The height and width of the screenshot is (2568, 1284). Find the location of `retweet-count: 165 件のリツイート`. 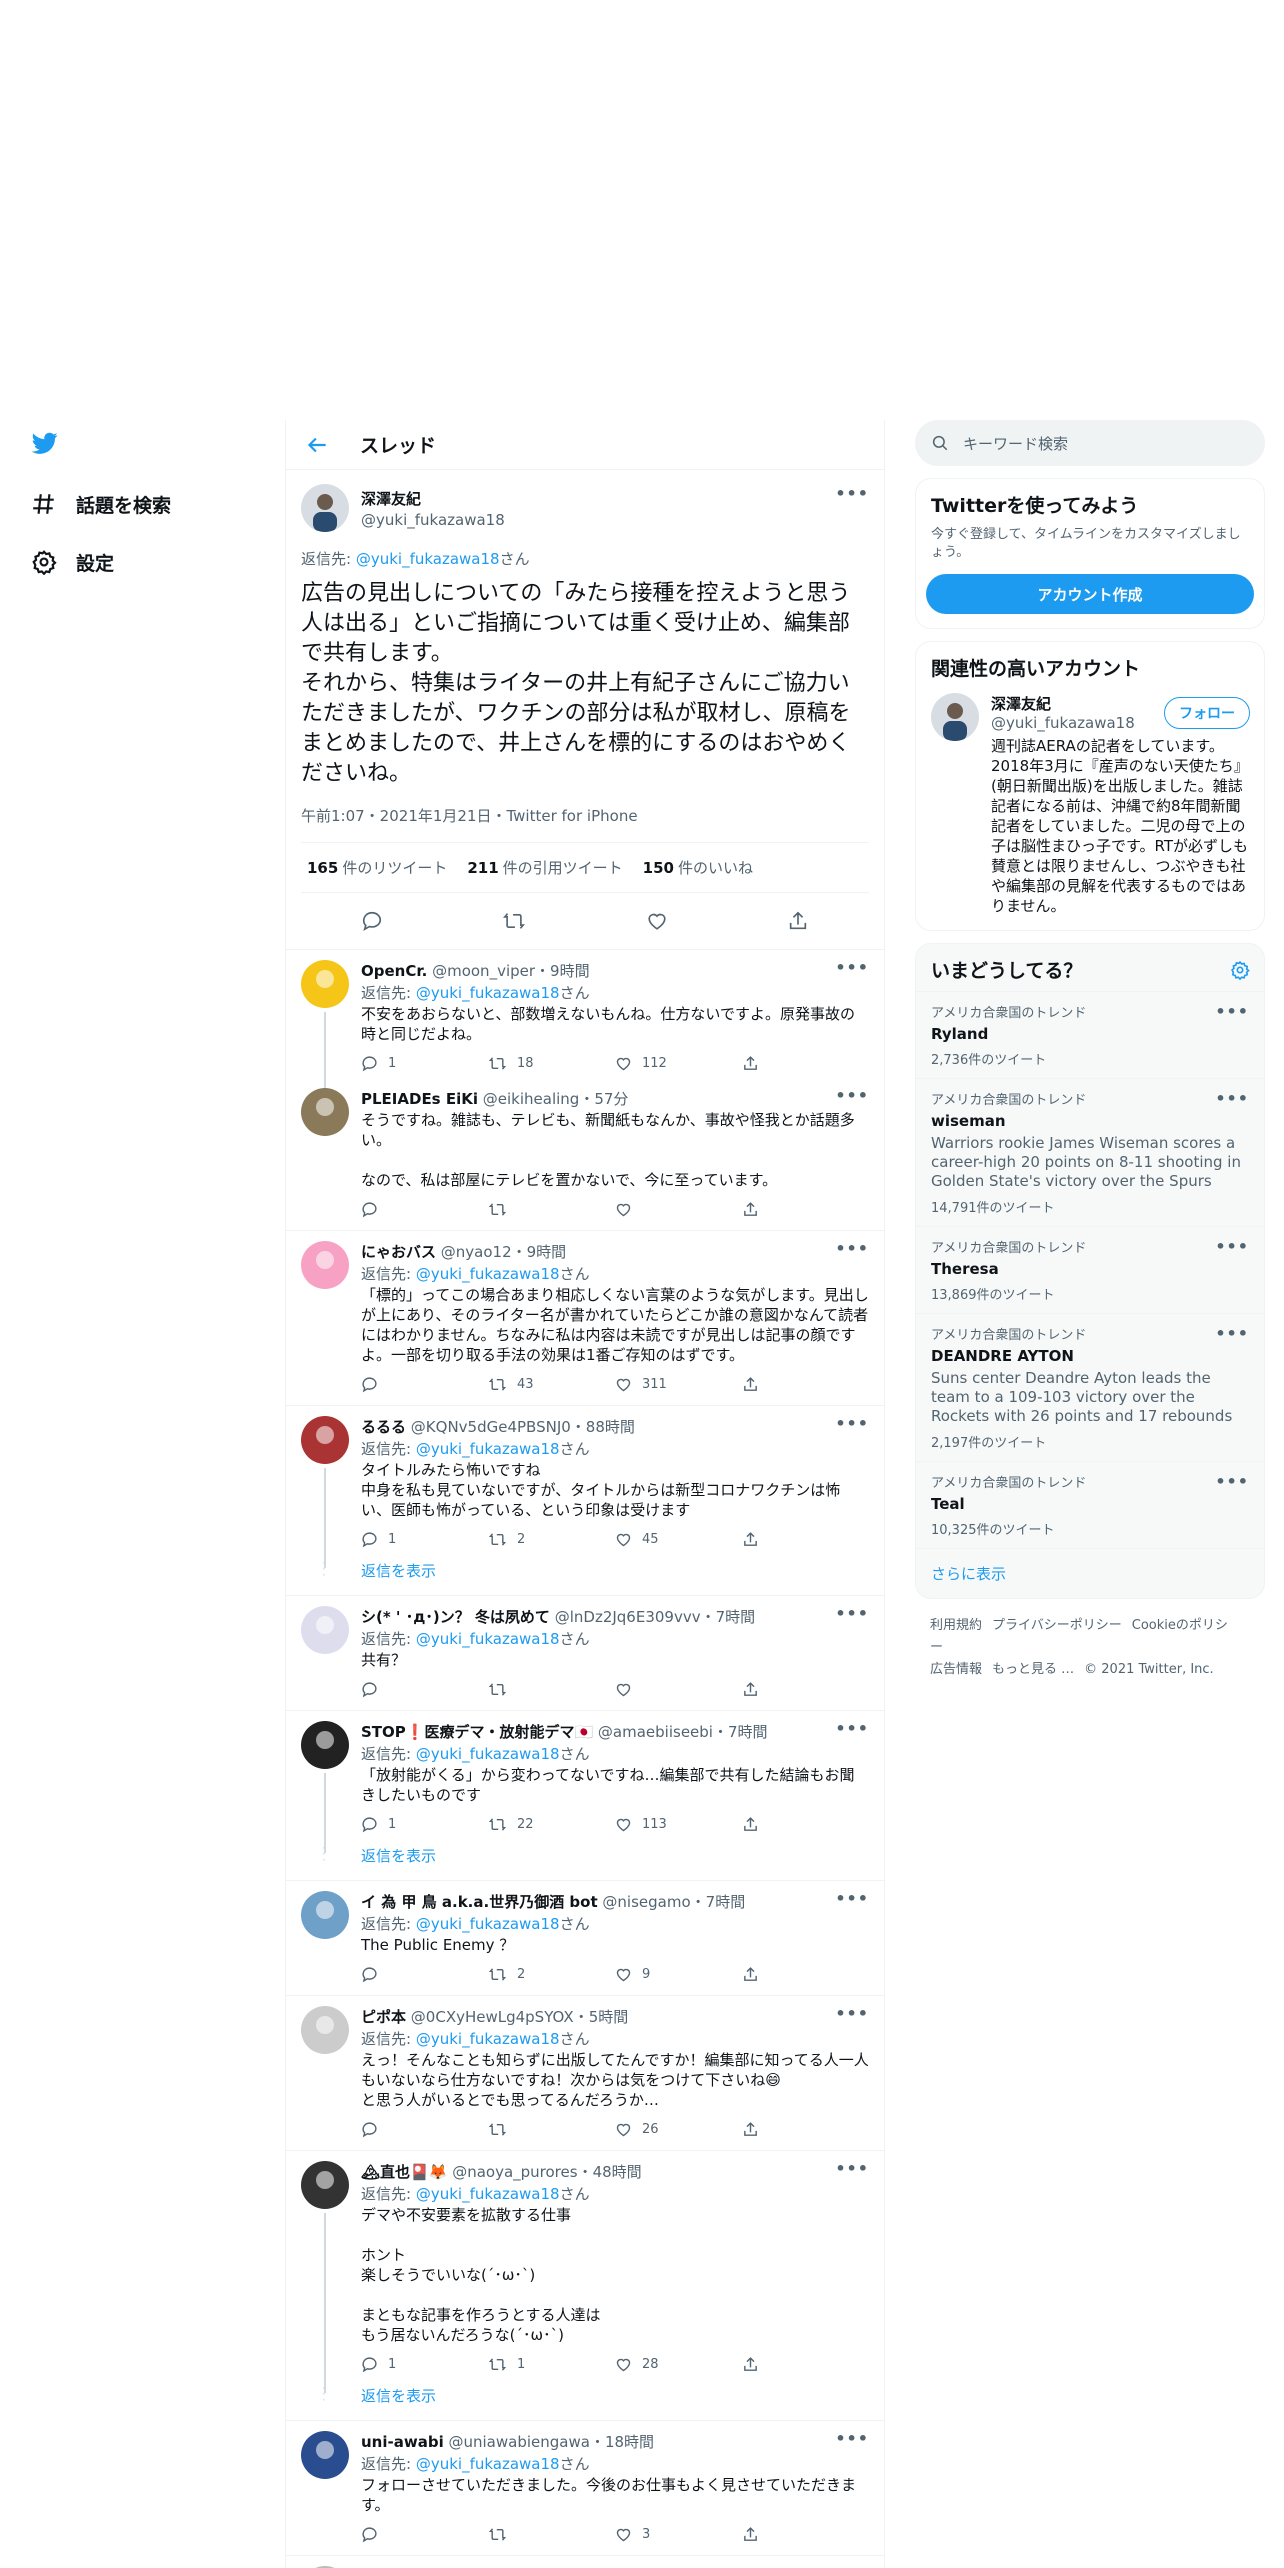

retweet-count: 165 件のリツイート is located at coordinates (377, 867).